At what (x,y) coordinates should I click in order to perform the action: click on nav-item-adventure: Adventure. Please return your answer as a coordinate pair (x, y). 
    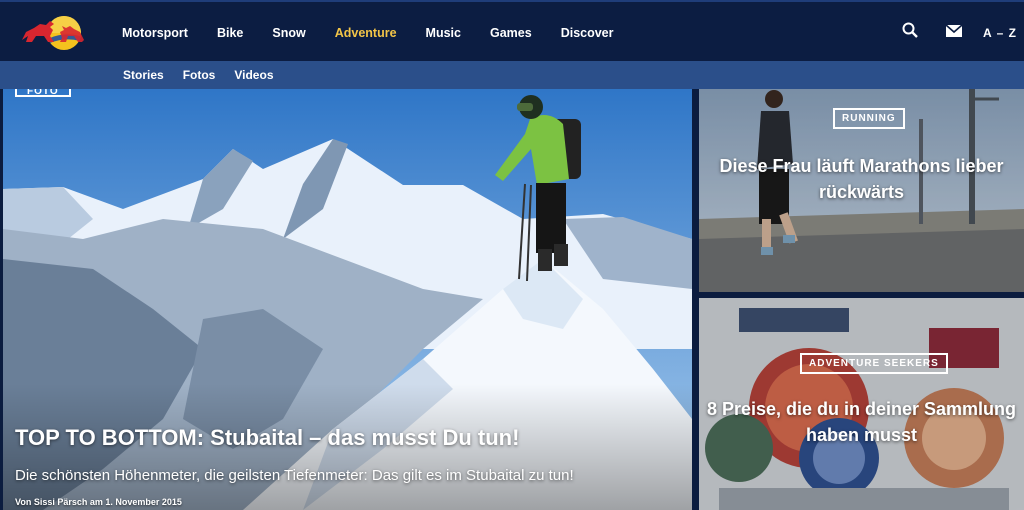
    Looking at the image, I should click on (366, 33).